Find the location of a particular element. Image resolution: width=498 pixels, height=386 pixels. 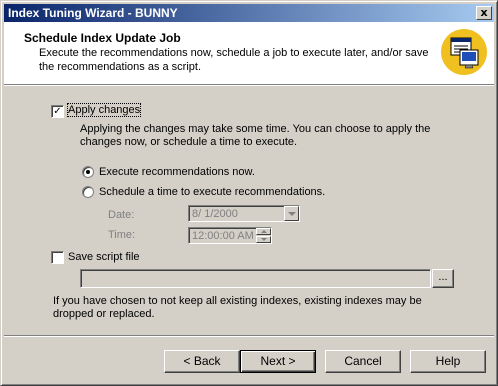

schedule-radio is located at coordinates (88, 192).